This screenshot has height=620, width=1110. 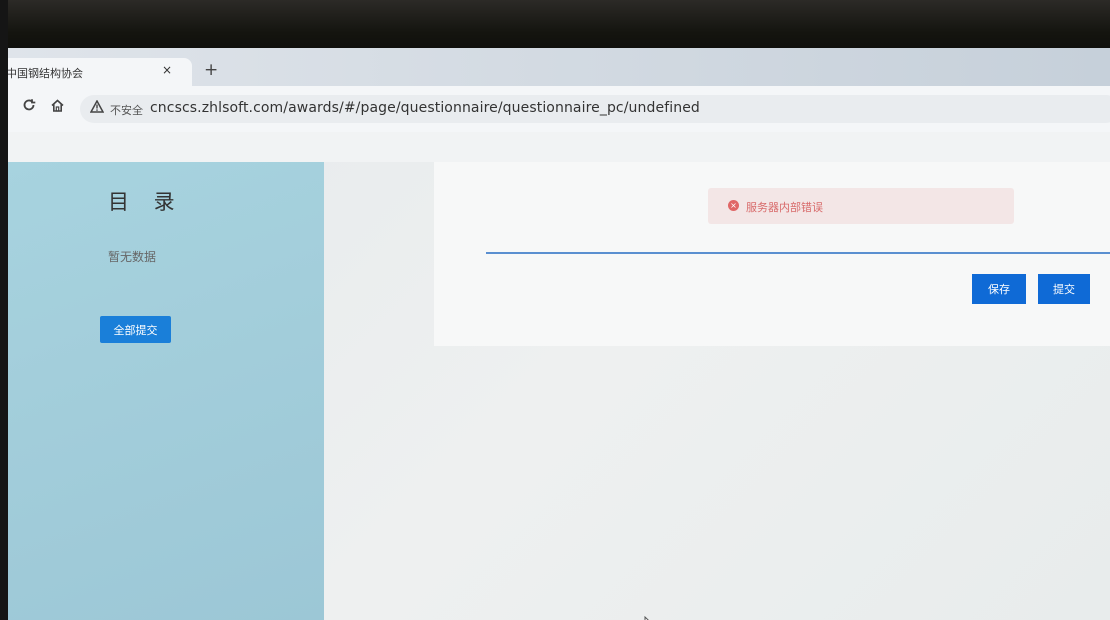 What do you see at coordinates (45, 73) in the screenshot?
I see `tab-title: 中国钢结构协会` at bounding box center [45, 73].